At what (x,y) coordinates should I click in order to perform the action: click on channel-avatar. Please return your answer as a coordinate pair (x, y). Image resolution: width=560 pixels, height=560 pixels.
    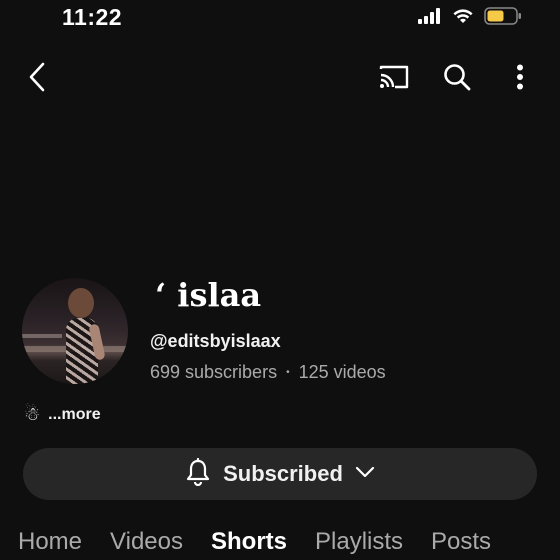
    Looking at the image, I should click on (75, 331).